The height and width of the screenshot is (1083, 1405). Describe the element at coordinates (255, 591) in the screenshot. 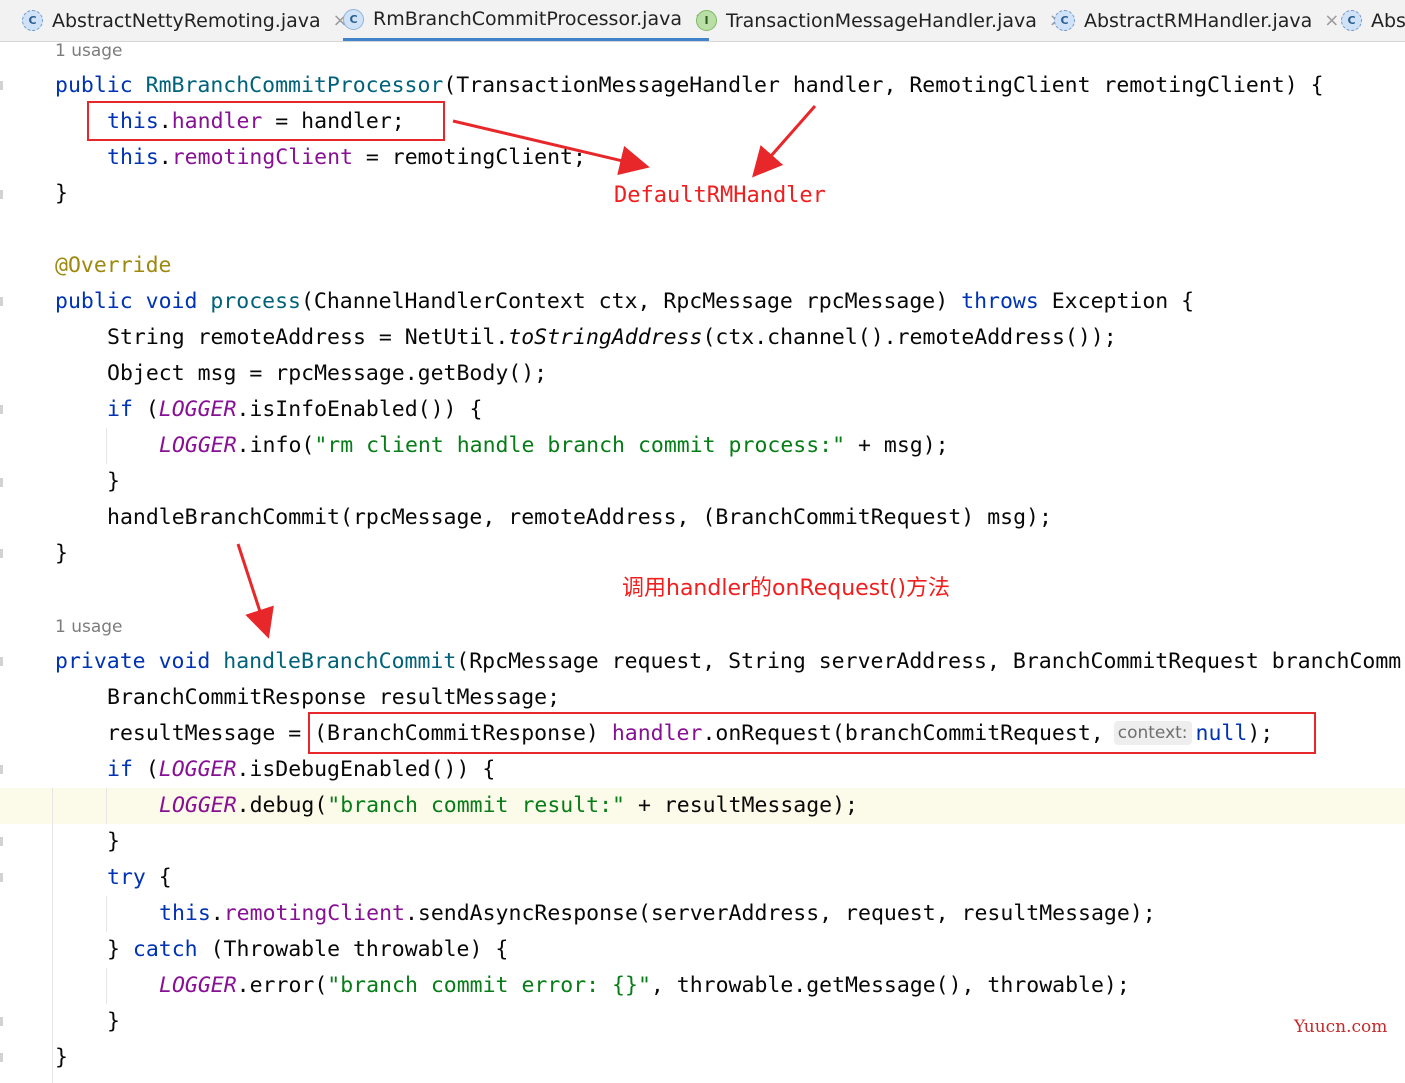

I see `arrow-to-handle-branch-commit` at that location.